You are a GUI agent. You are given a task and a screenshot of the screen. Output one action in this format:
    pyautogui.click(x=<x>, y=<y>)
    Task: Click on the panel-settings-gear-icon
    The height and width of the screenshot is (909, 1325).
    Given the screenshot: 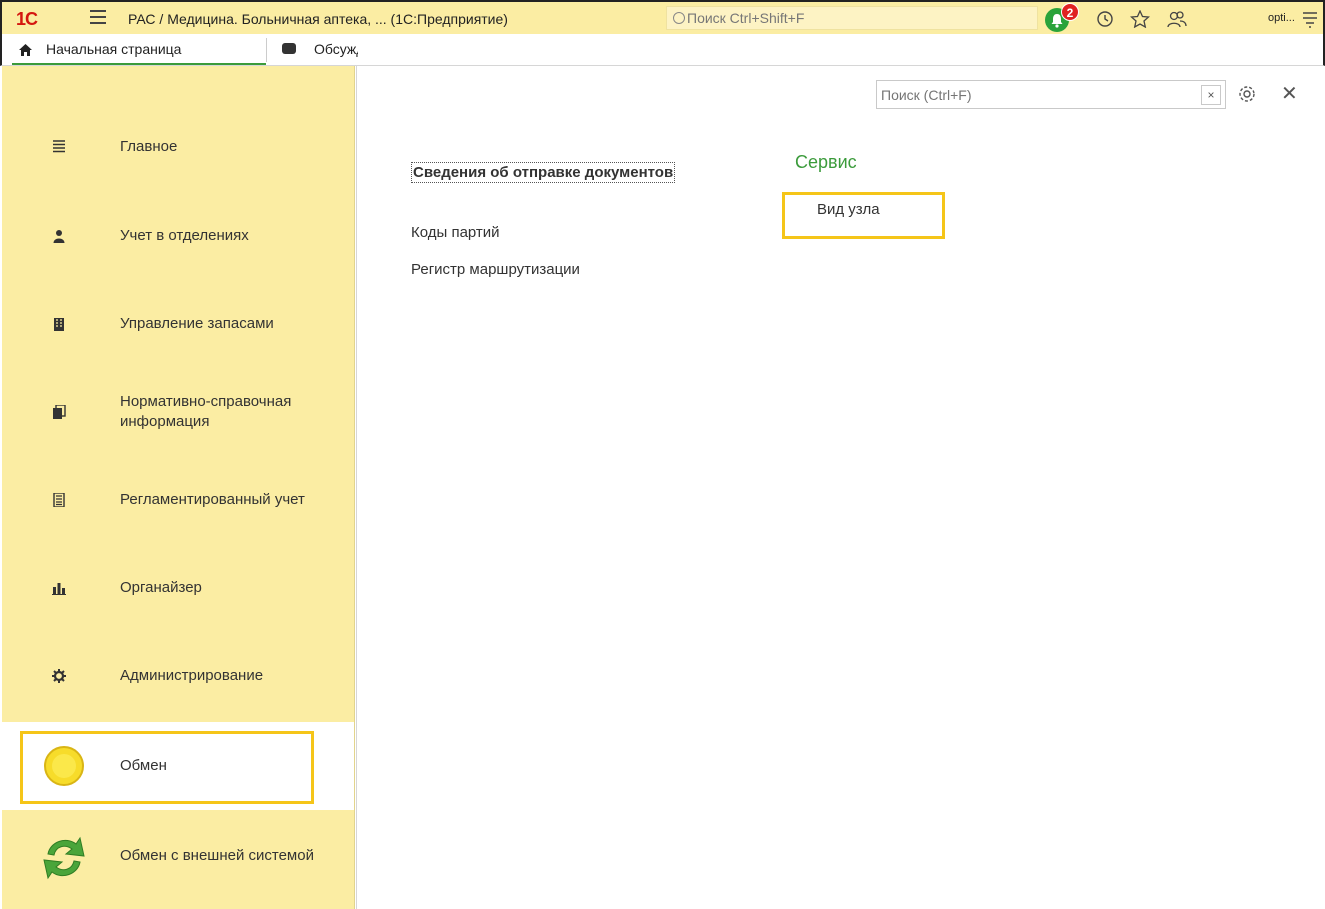 What is the action you would take?
    pyautogui.click(x=1247, y=94)
    